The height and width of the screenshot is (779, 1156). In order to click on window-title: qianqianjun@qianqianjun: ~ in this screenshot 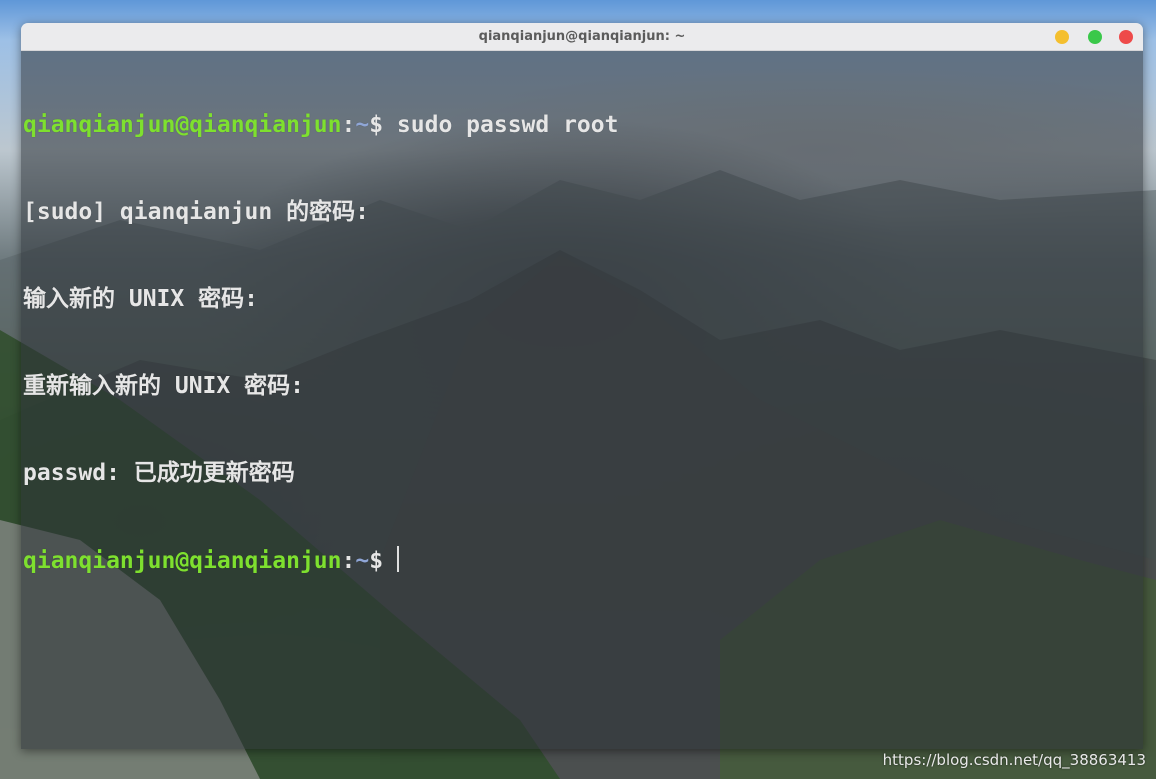, I will do `click(582, 36)`.